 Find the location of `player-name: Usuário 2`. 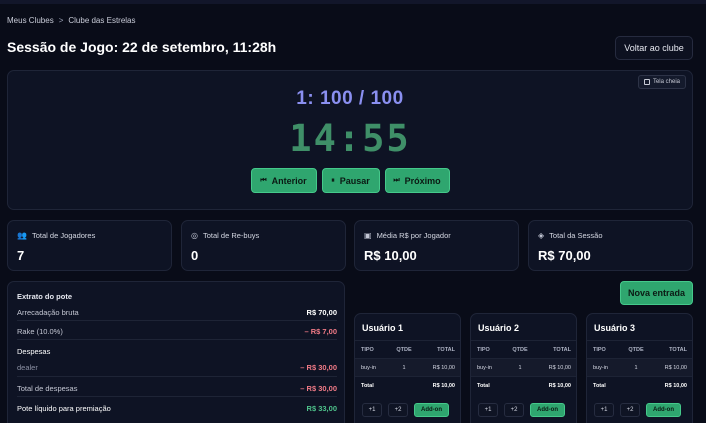

player-name: Usuário 2 is located at coordinates (499, 328).